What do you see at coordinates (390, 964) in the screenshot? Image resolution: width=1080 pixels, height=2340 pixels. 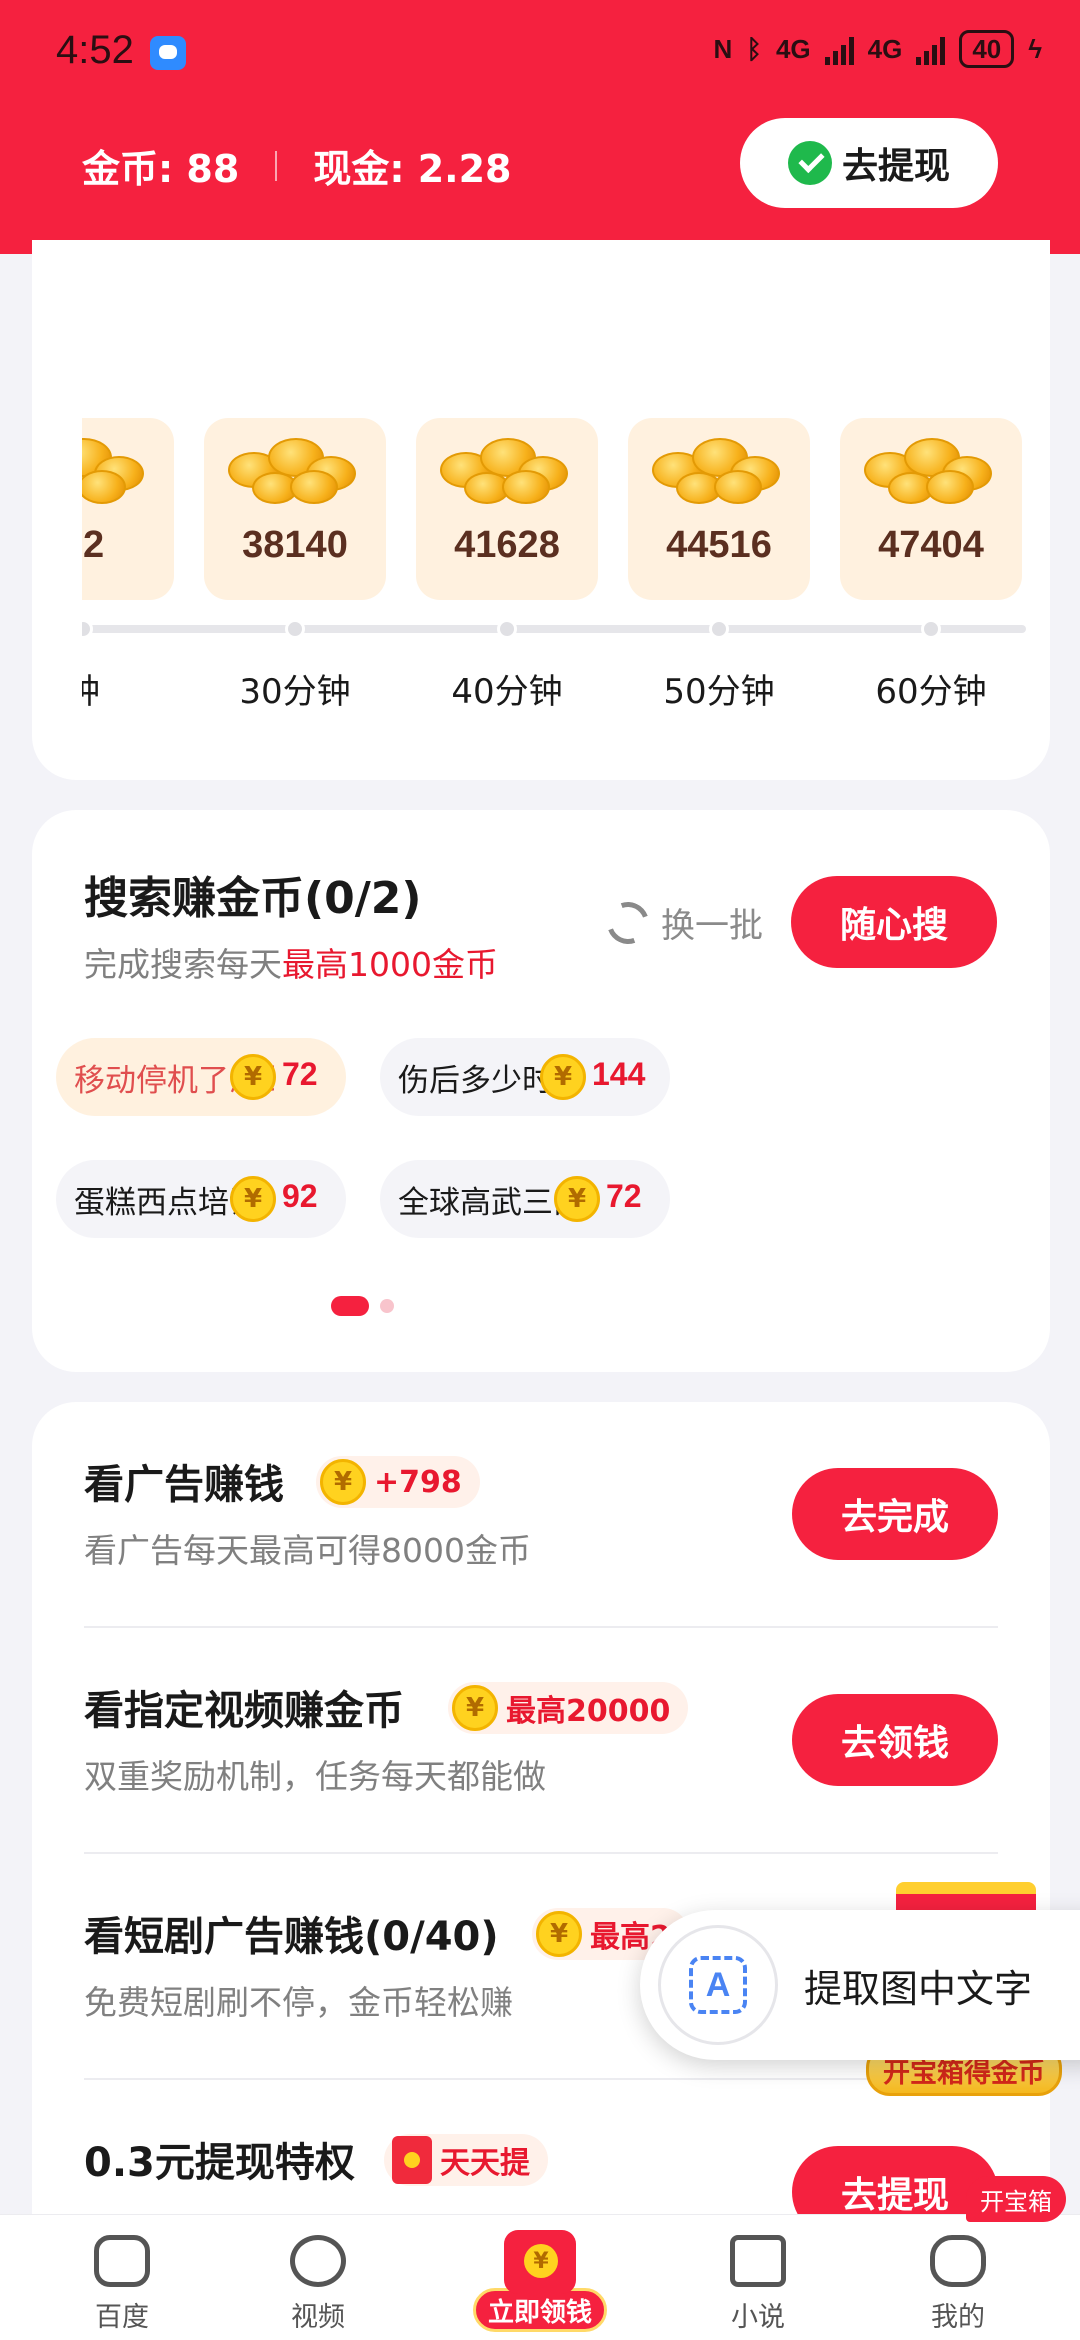 I see `search-earn-subtitle-highlight: 最高1000金币` at bounding box center [390, 964].